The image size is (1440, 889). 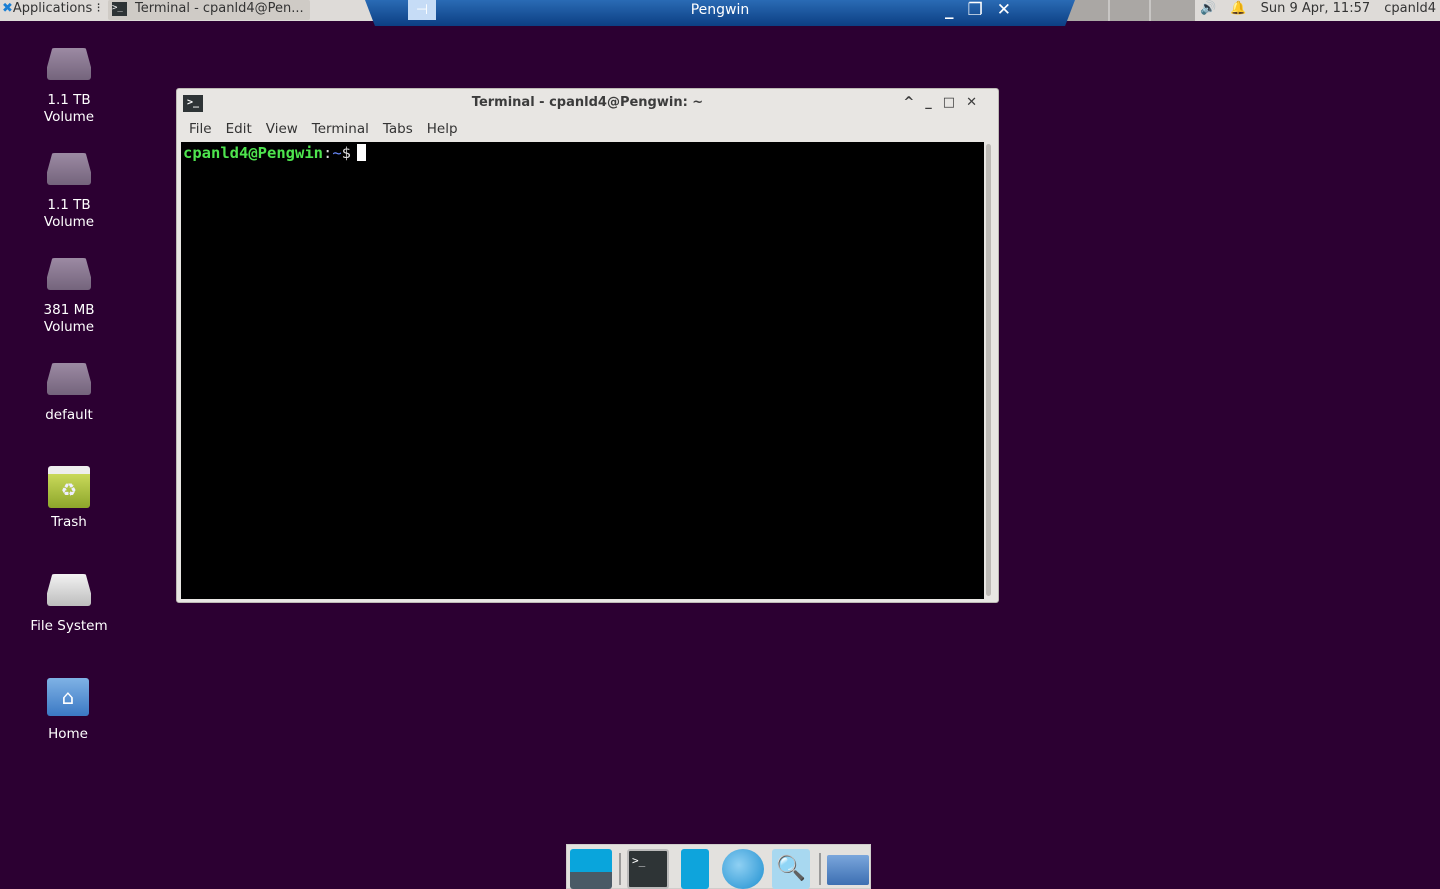 I want to click on menu-edit: Edit, so click(x=239, y=129).